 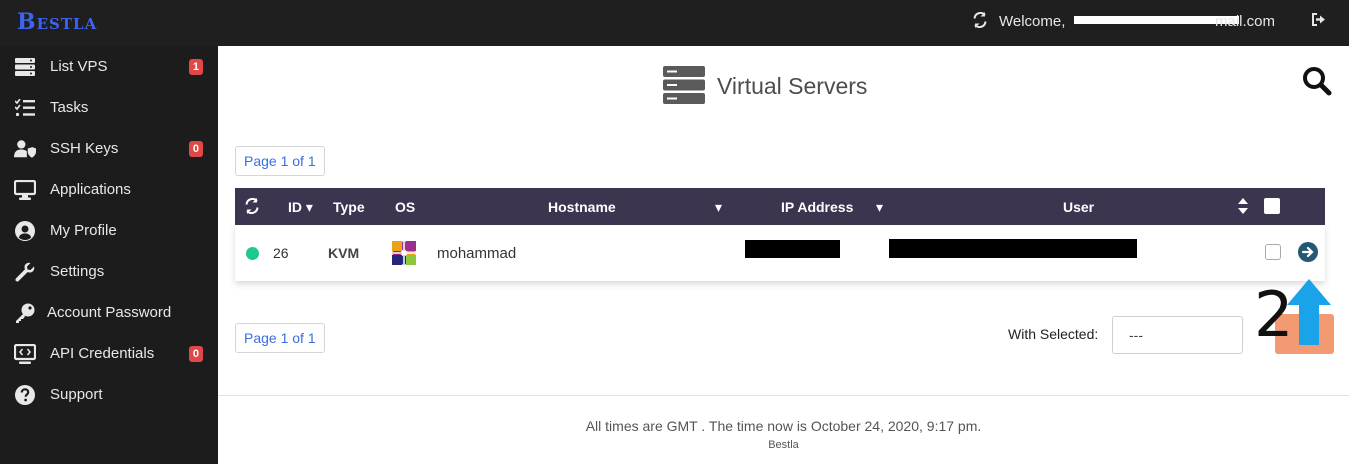 I want to click on redacted-user, so click(x=1013, y=248).